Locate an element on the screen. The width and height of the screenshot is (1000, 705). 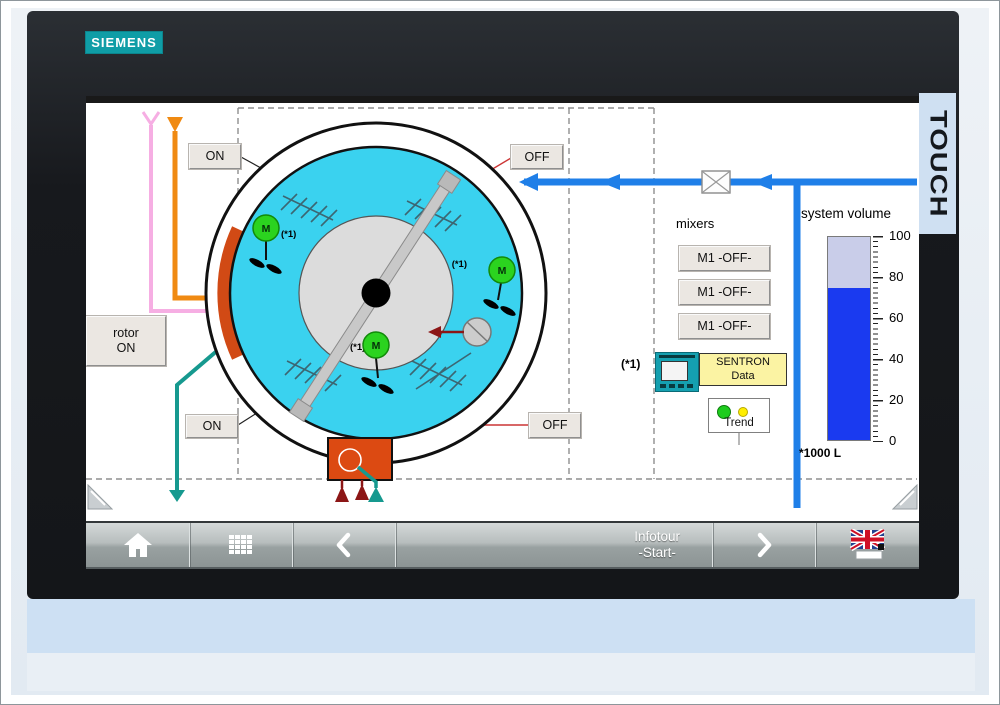
on-button-bottom: ON is located at coordinates (212, 426).